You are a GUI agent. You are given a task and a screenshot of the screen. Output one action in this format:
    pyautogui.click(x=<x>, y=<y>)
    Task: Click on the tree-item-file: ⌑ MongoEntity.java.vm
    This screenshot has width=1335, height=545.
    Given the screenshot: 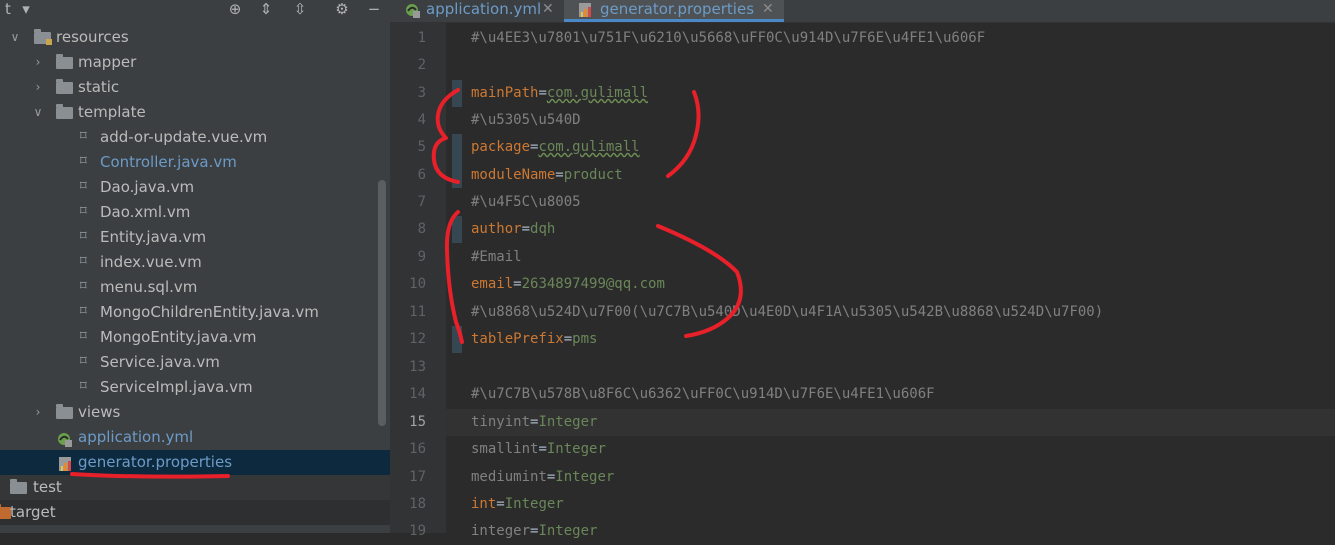 What is the action you would take?
    pyautogui.click(x=195, y=337)
    